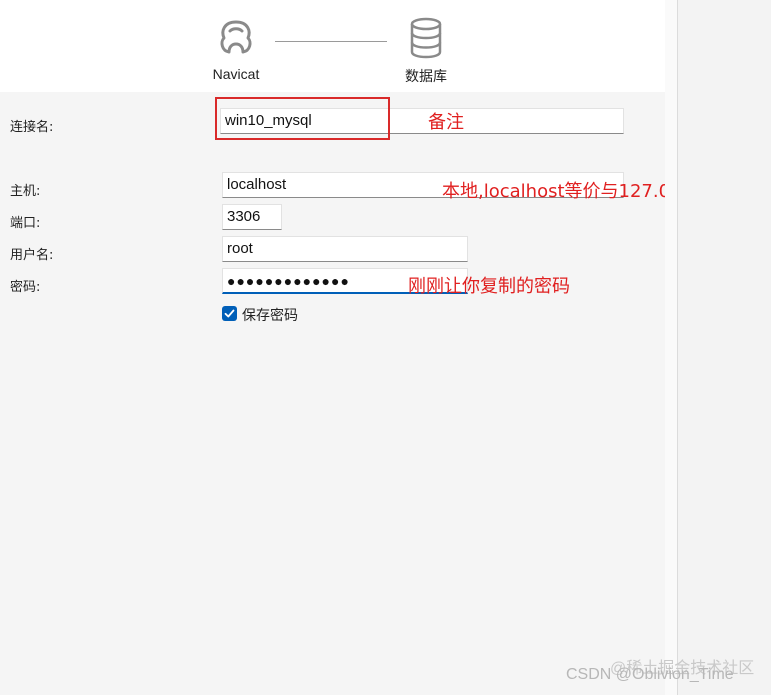 Image resolution: width=771 pixels, height=695 pixels. What do you see at coordinates (332, 46) in the screenshot?
I see `wizard-header: Navicat 数据库` at bounding box center [332, 46].